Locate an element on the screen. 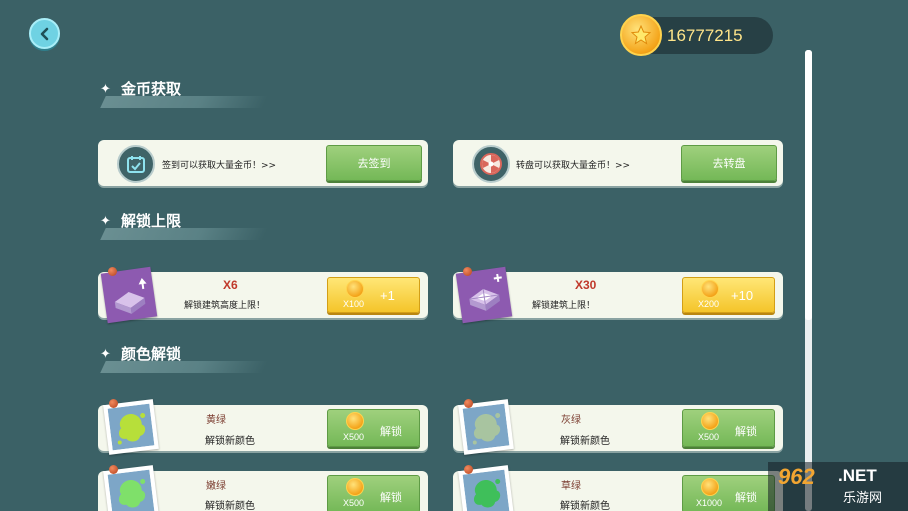 The height and width of the screenshot is (511, 908). section-title-colors: 颜色解锁 is located at coordinates (151, 354).